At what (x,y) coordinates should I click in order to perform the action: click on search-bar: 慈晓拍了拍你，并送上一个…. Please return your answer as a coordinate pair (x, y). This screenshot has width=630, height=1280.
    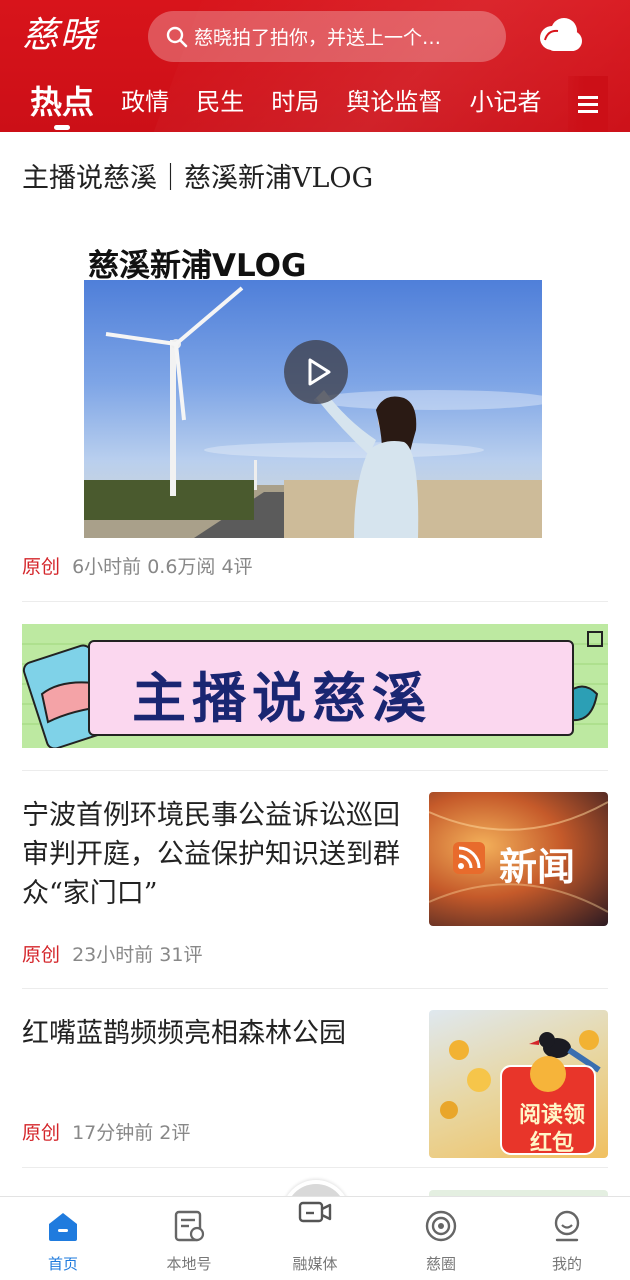
    Looking at the image, I should click on (327, 36).